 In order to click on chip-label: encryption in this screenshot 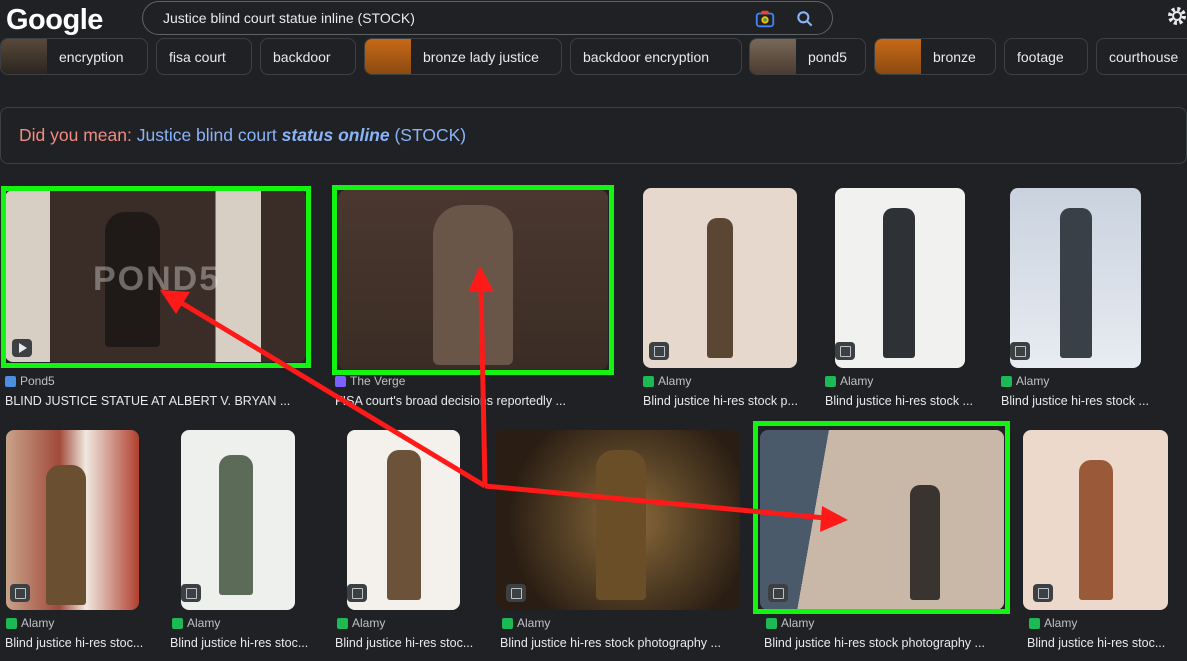, I will do `click(91, 56)`.